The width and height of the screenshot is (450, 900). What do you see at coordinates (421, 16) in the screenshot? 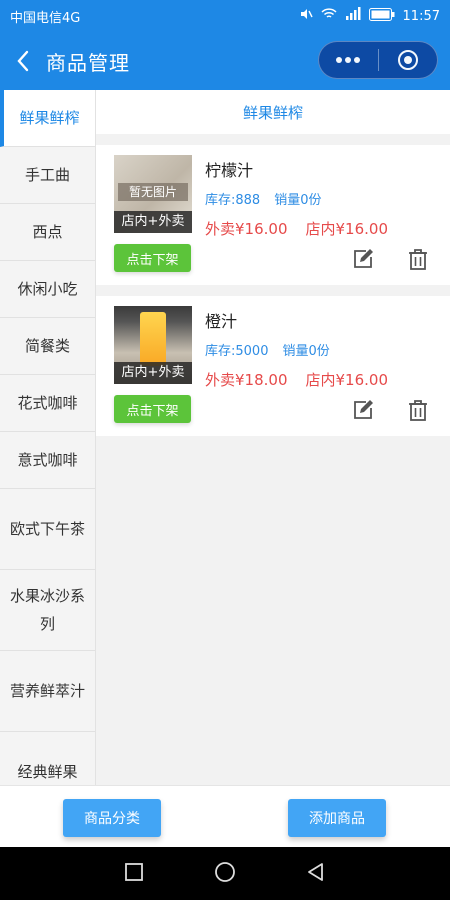
I see `clock-label: 11:57` at bounding box center [421, 16].